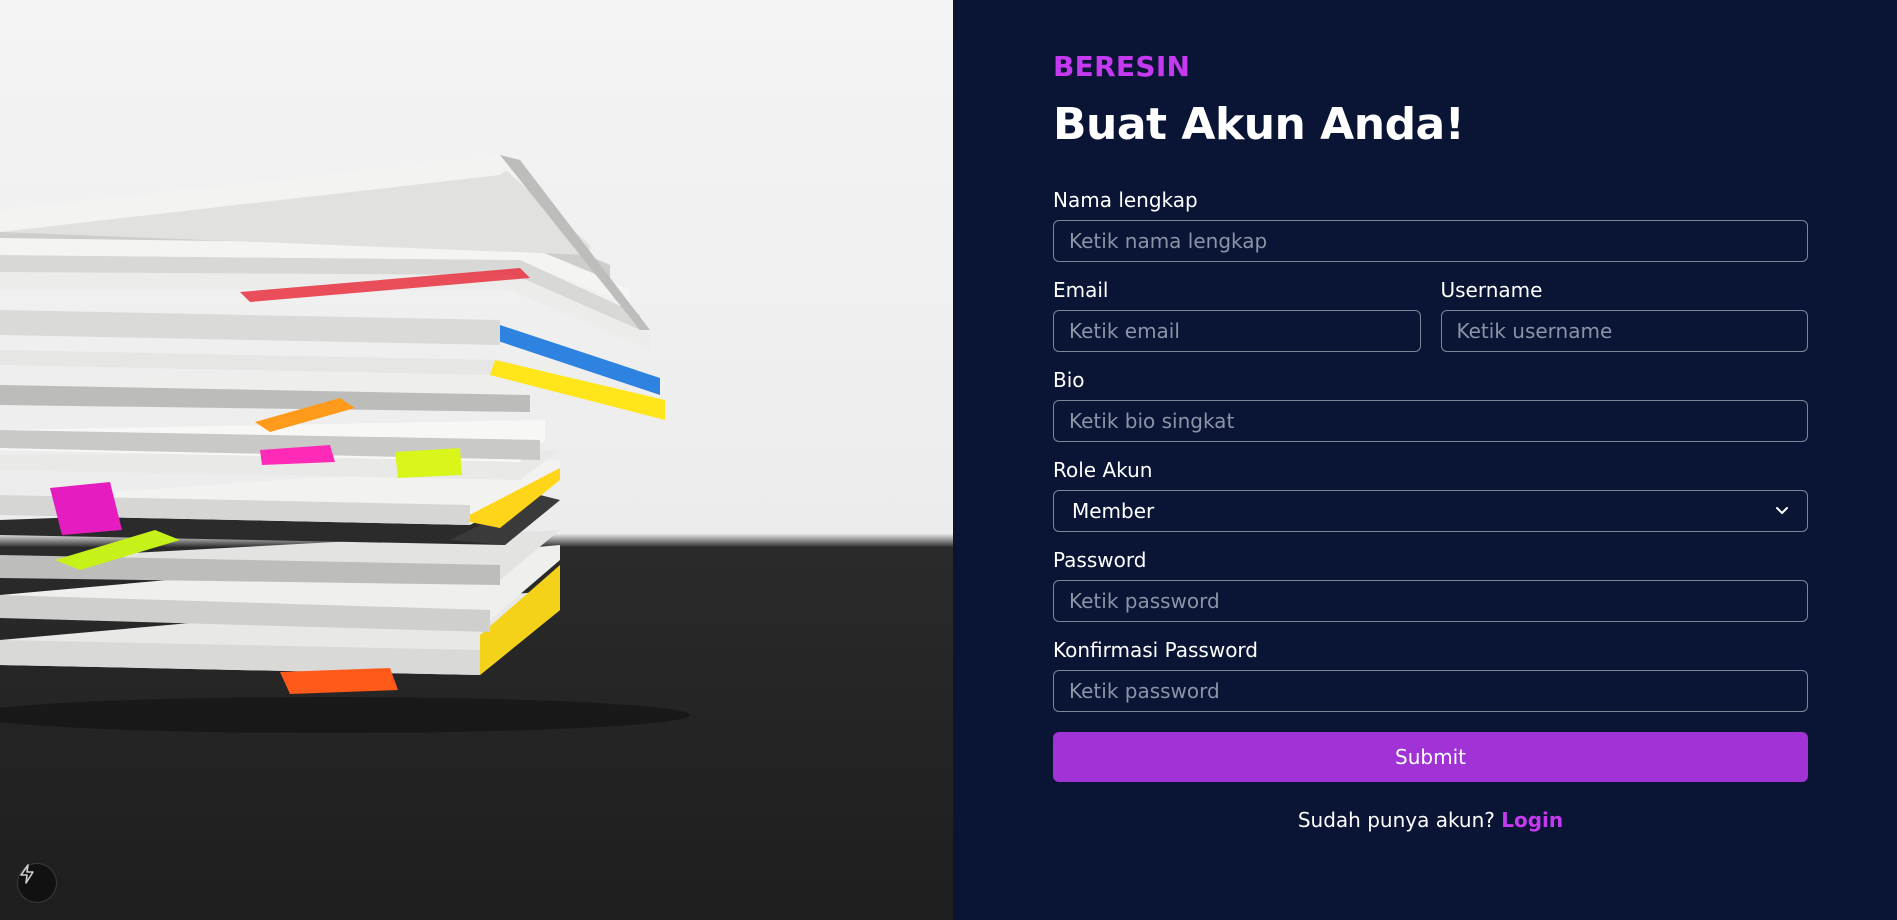 The width and height of the screenshot is (1897, 920). What do you see at coordinates (1396, 820) in the screenshot?
I see `login-prompt-text: Sudah punya akun?` at bounding box center [1396, 820].